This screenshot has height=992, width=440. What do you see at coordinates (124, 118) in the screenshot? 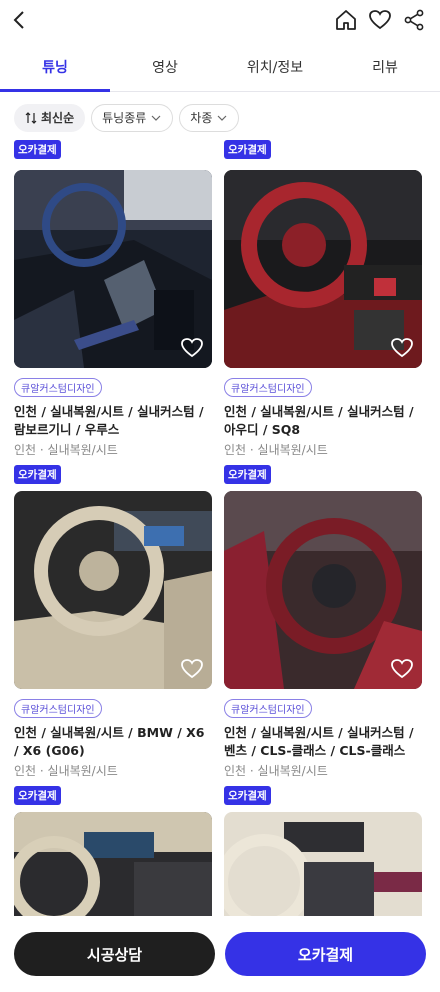
I see `tuning-type-label: 튜닝종류` at bounding box center [124, 118].